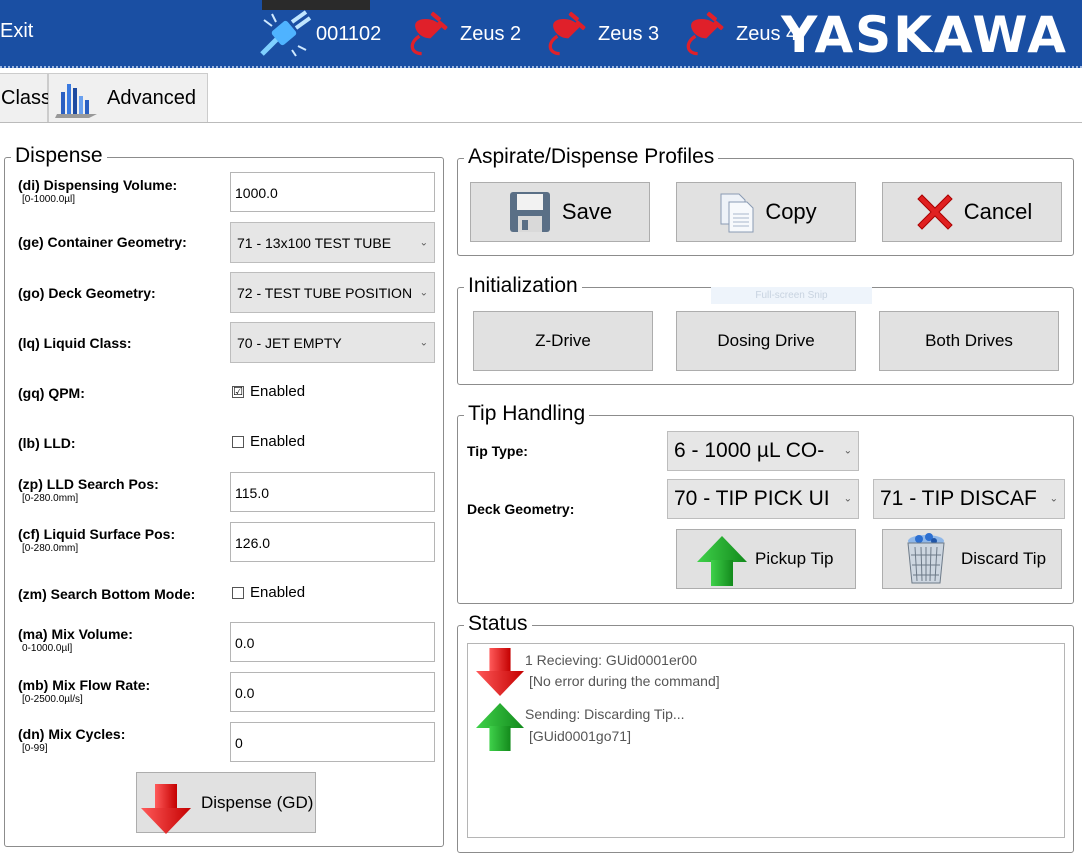 The width and height of the screenshot is (1082, 857). Describe the element at coordinates (541, 34) in the screenshot. I see `title-bar: Exit 001102 Zeus 2 Zeus 3 Zeus 4 YASKAWA` at that location.